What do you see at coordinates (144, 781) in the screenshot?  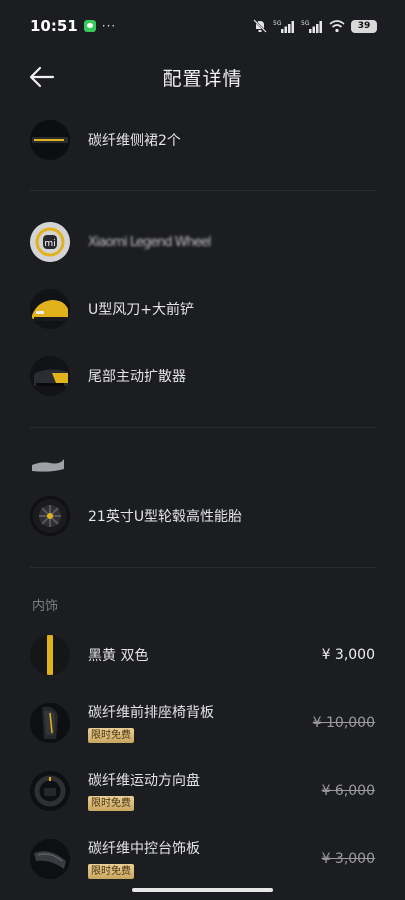 I see `item-label: 碳纤维运动方向盘` at bounding box center [144, 781].